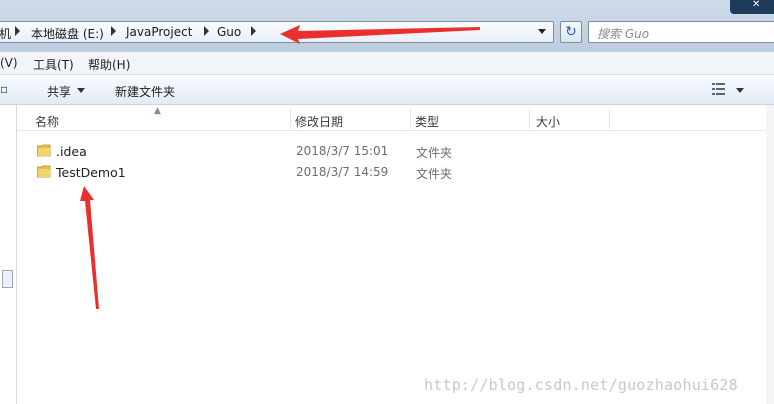 Image resolution: width=774 pixels, height=404 pixels. What do you see at coordinates (718, 89) in the screenshot?
I see `view-options-icon` at bounding box center [718, 89].